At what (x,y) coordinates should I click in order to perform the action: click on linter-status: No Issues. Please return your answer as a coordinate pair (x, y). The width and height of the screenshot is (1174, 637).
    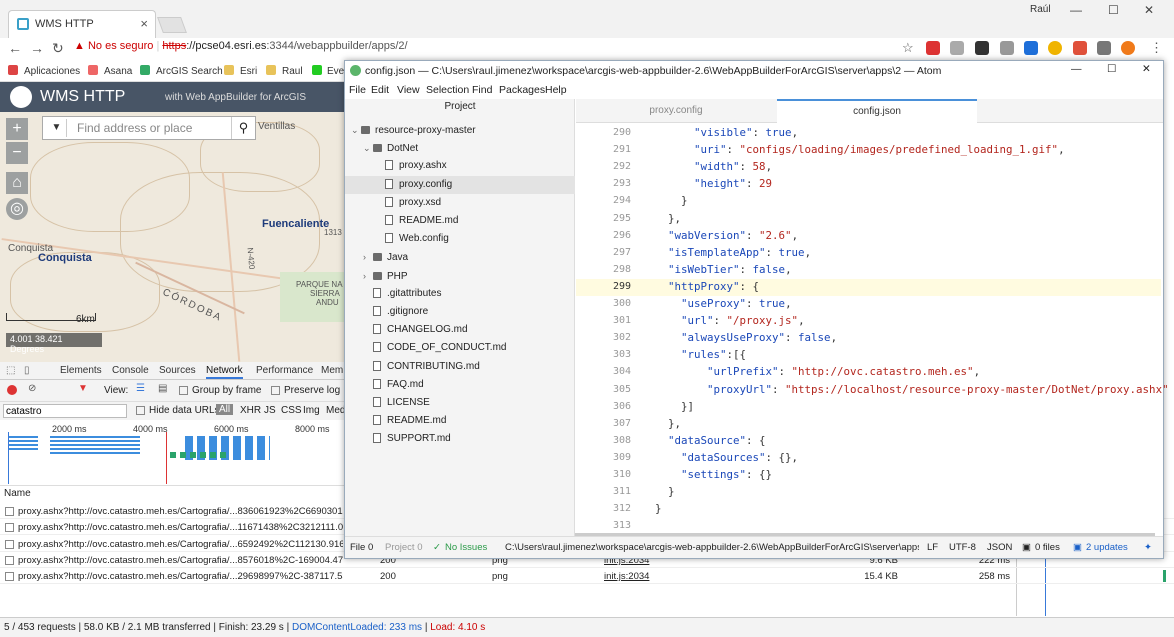
    Looking at the image, I should click on (466, 547).